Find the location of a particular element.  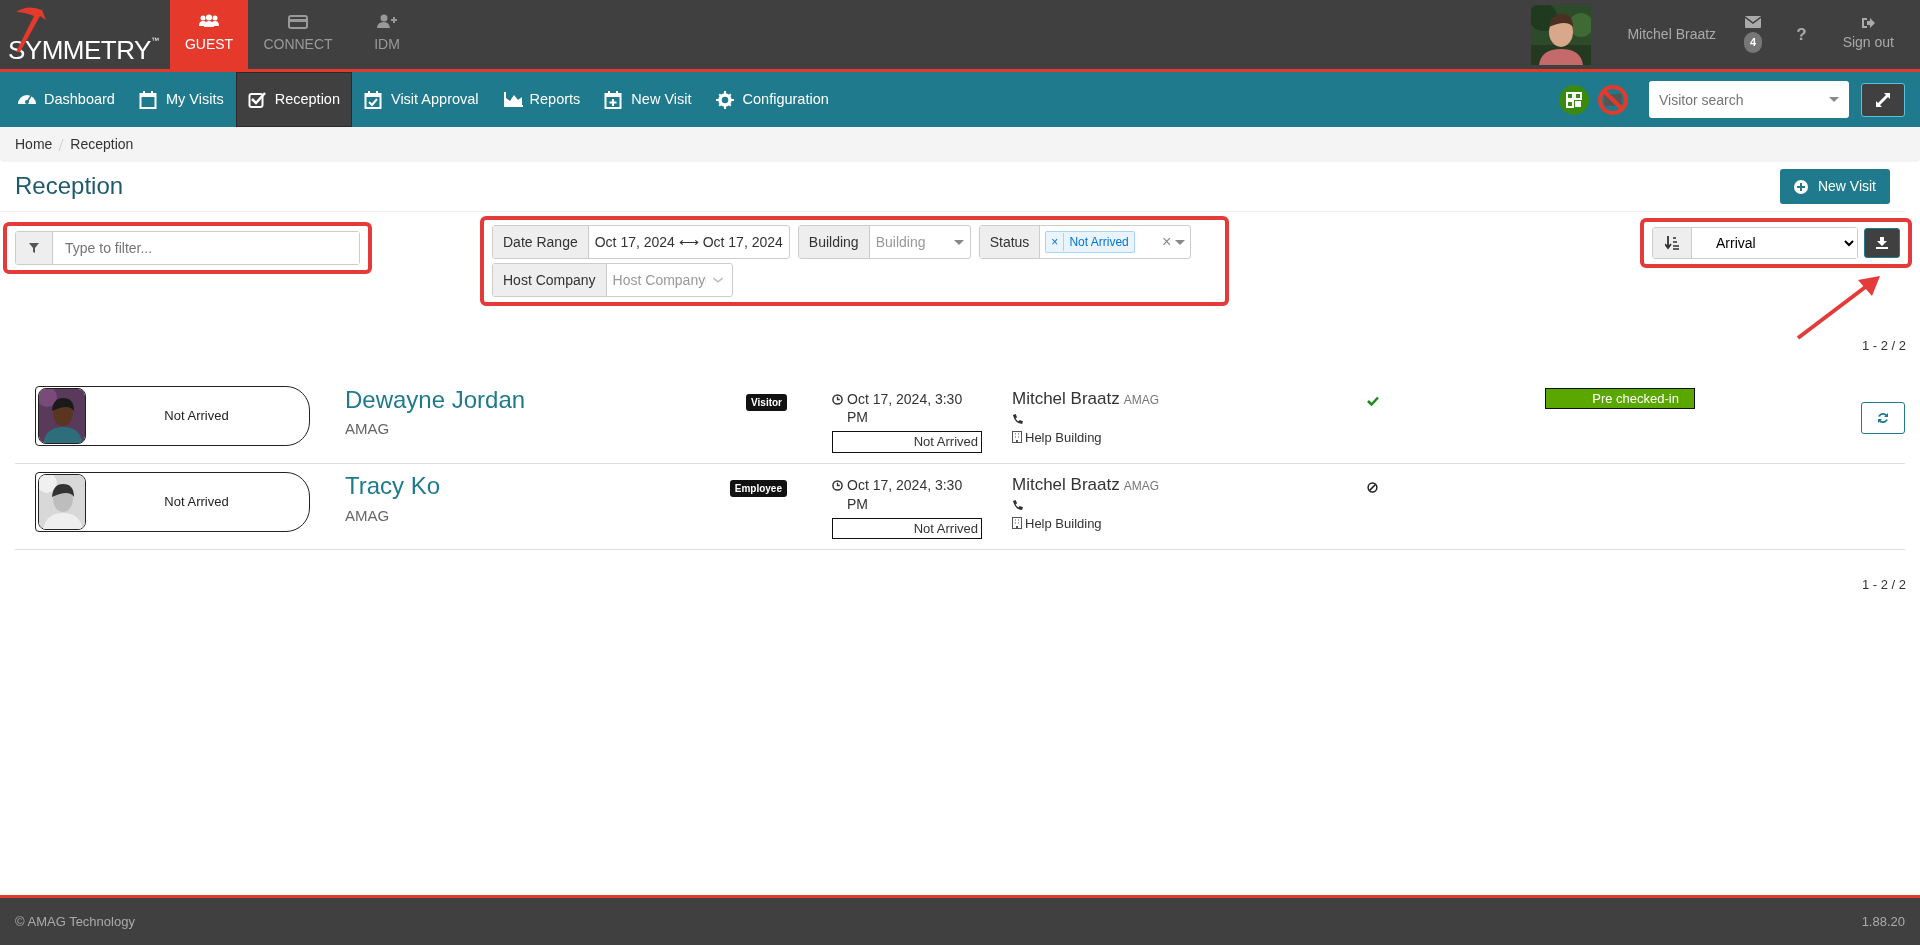

qr-code-icon is located at coordinates (1574, 99).